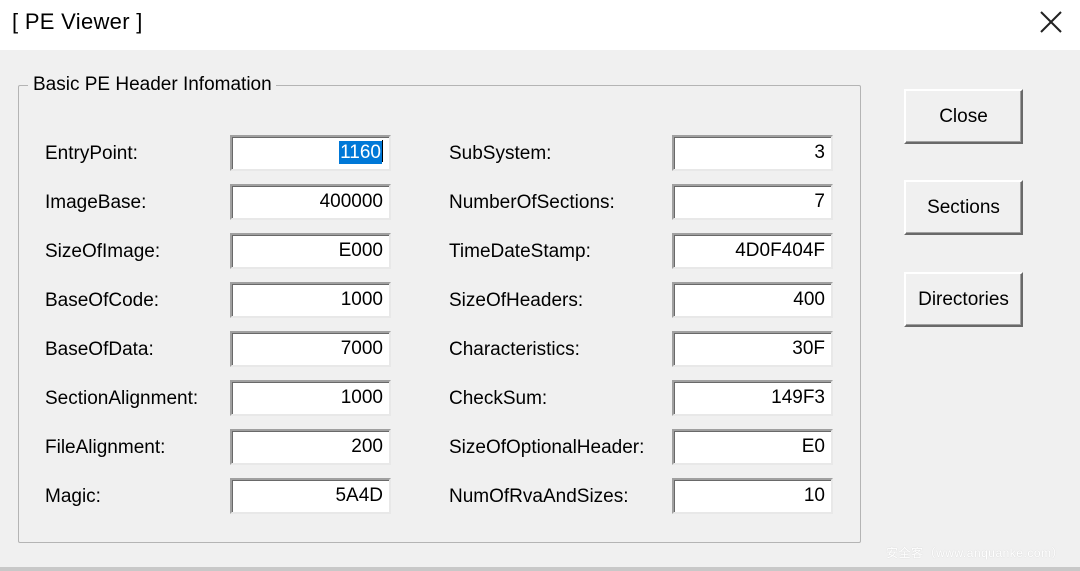 Image resolution: width=1080 pixels, height=571 pixels. I want to click on base-of-data-field: 7000, so click(310, 349).